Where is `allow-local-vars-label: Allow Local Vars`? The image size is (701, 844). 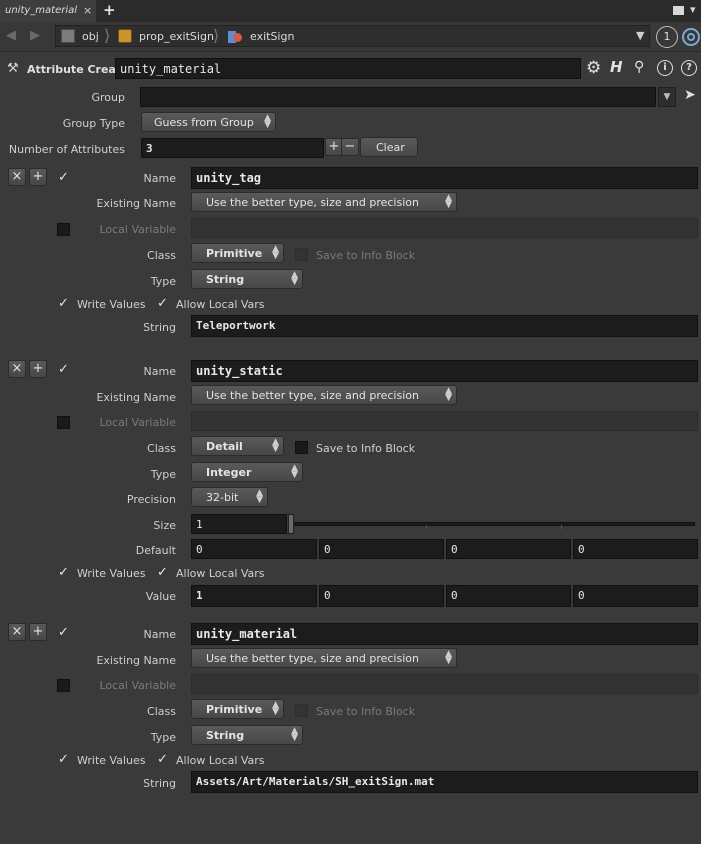
allow-local-vars-label: Allow Local Vars is located at coordinates (220, 760).